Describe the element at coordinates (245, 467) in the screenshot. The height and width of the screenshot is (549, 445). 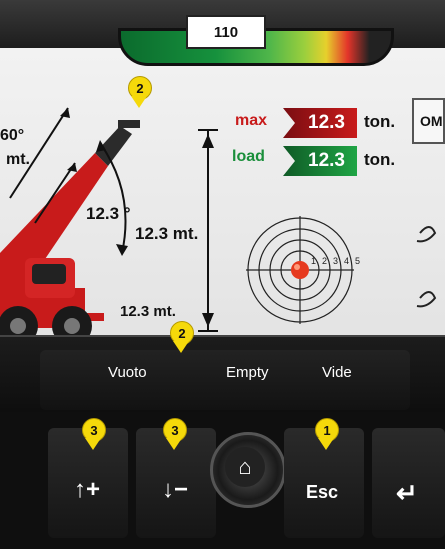
I see `home-icon: ⌂` at that location.